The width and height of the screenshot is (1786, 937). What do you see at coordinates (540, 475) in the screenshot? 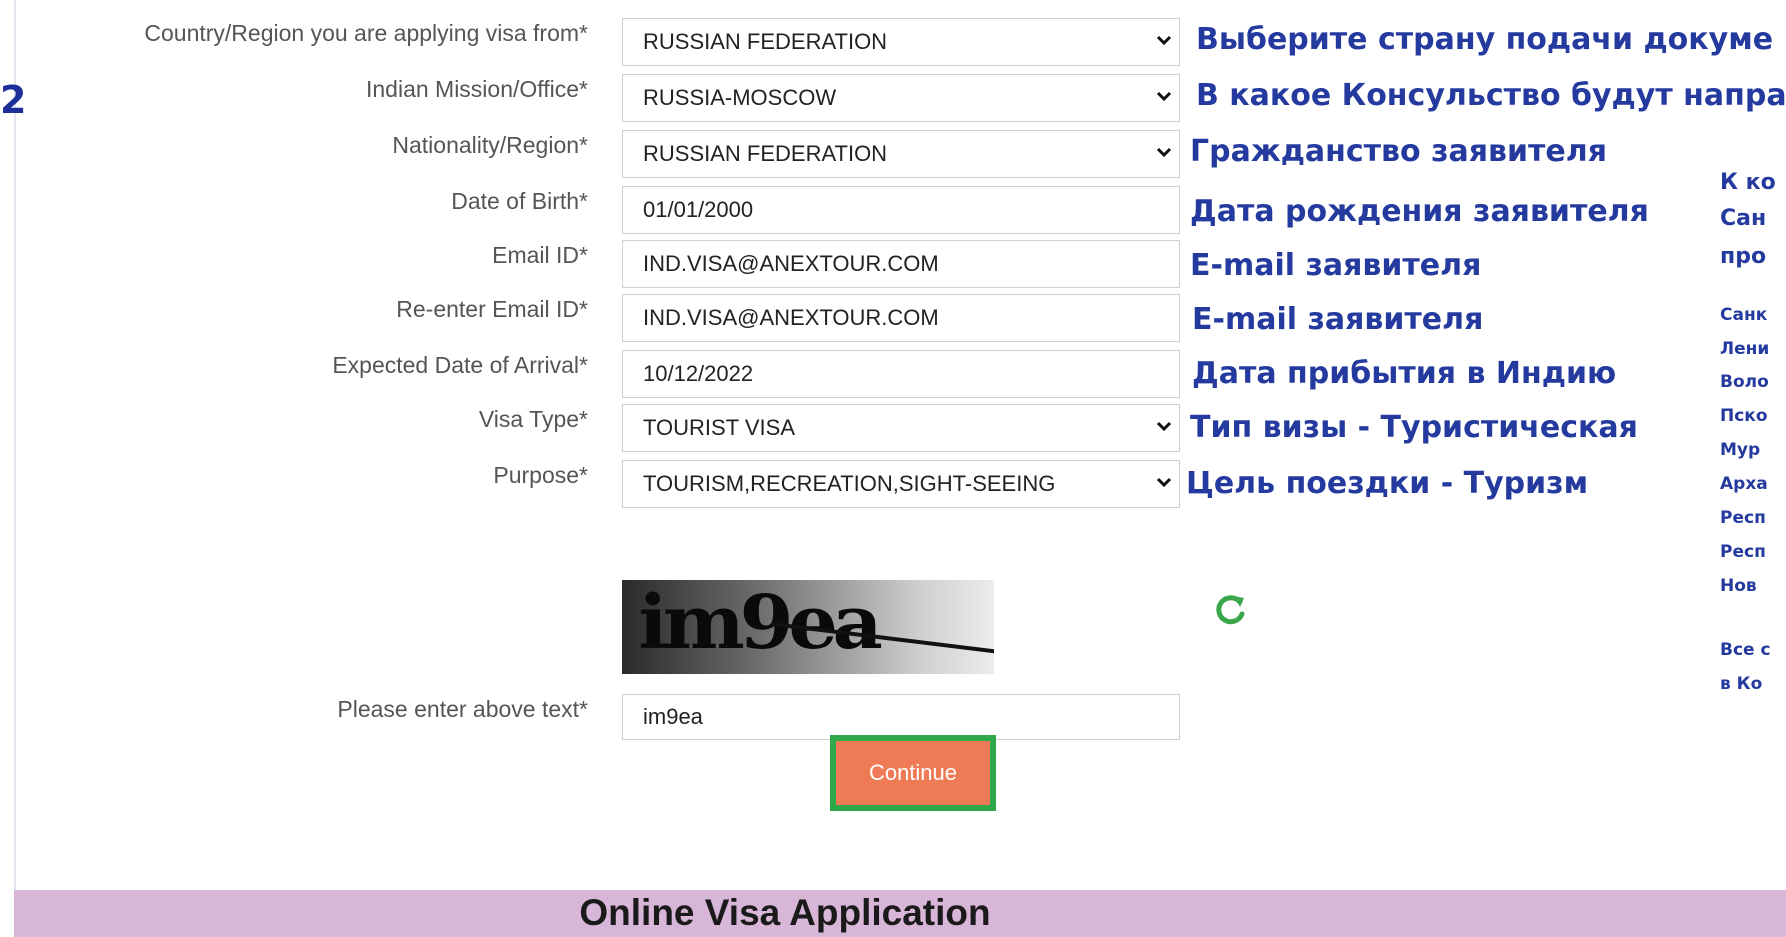
I see `purpose-label: Purpose*` at bounding box center [540, 475].